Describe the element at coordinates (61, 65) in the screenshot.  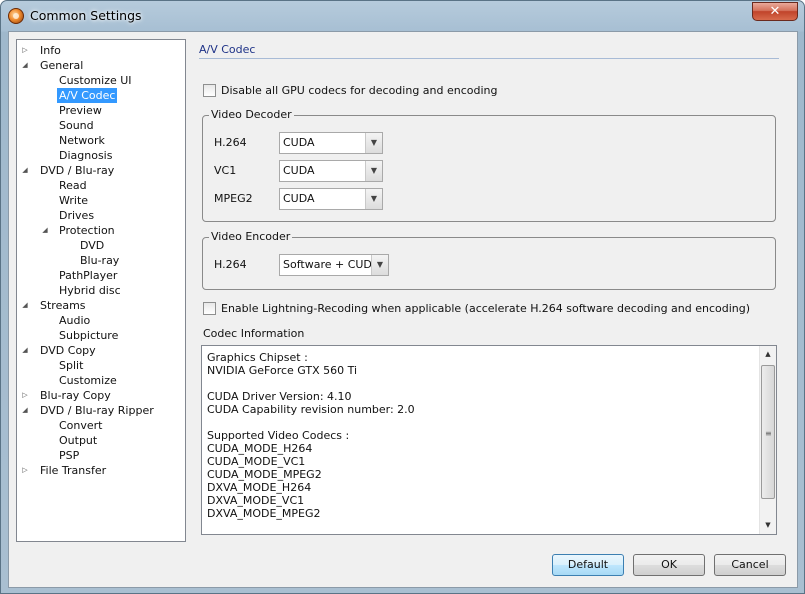
I see `tree-item-general: General` at that location.